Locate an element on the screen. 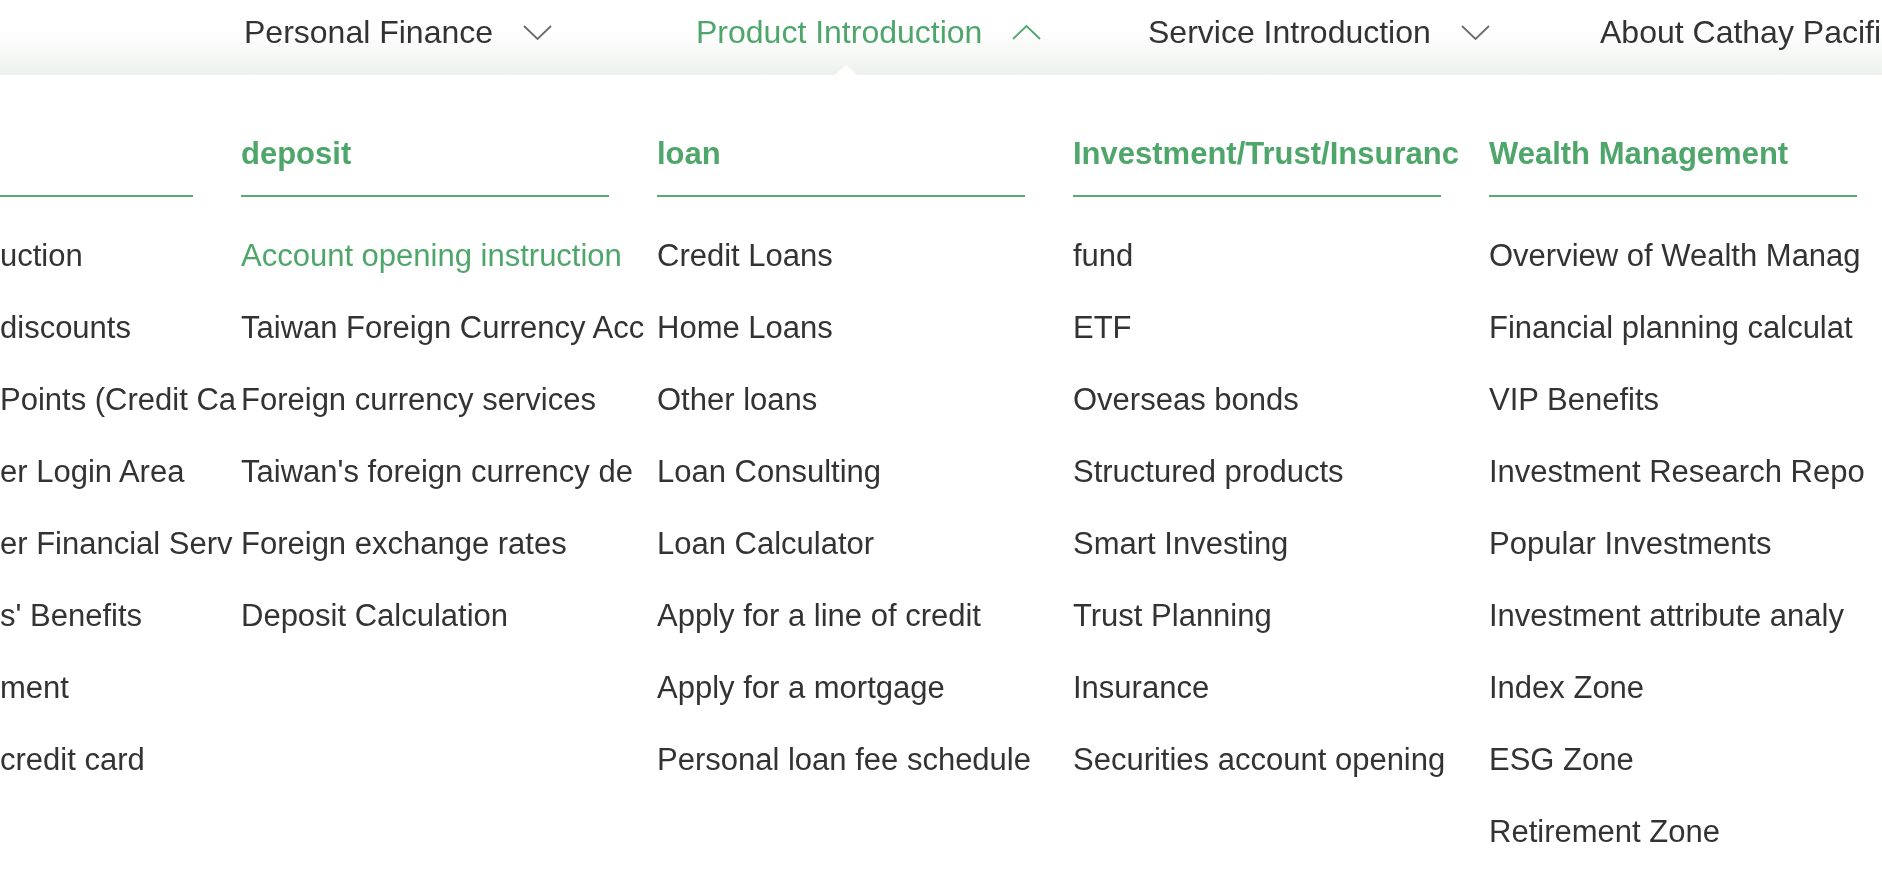 The height and width of the screenshot is (888, 1882). menu-link: Taiwan Foreign Currency Acc is located at coordinates (443, 328).